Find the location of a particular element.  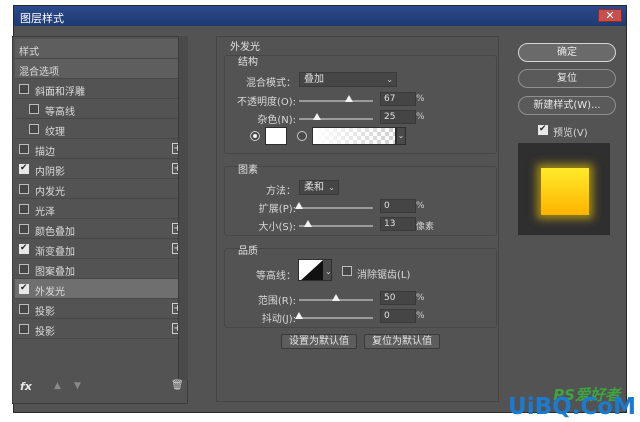

style-list-item: 描边+ is located at coordinates (101, 149).